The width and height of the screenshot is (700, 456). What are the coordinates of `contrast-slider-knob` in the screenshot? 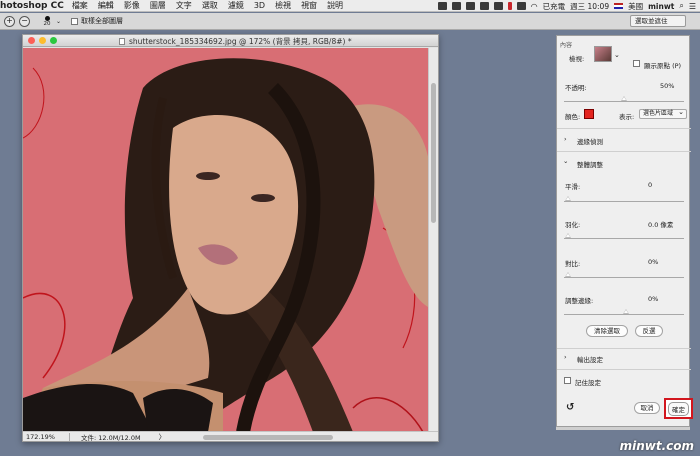 It's located at (568, 274).